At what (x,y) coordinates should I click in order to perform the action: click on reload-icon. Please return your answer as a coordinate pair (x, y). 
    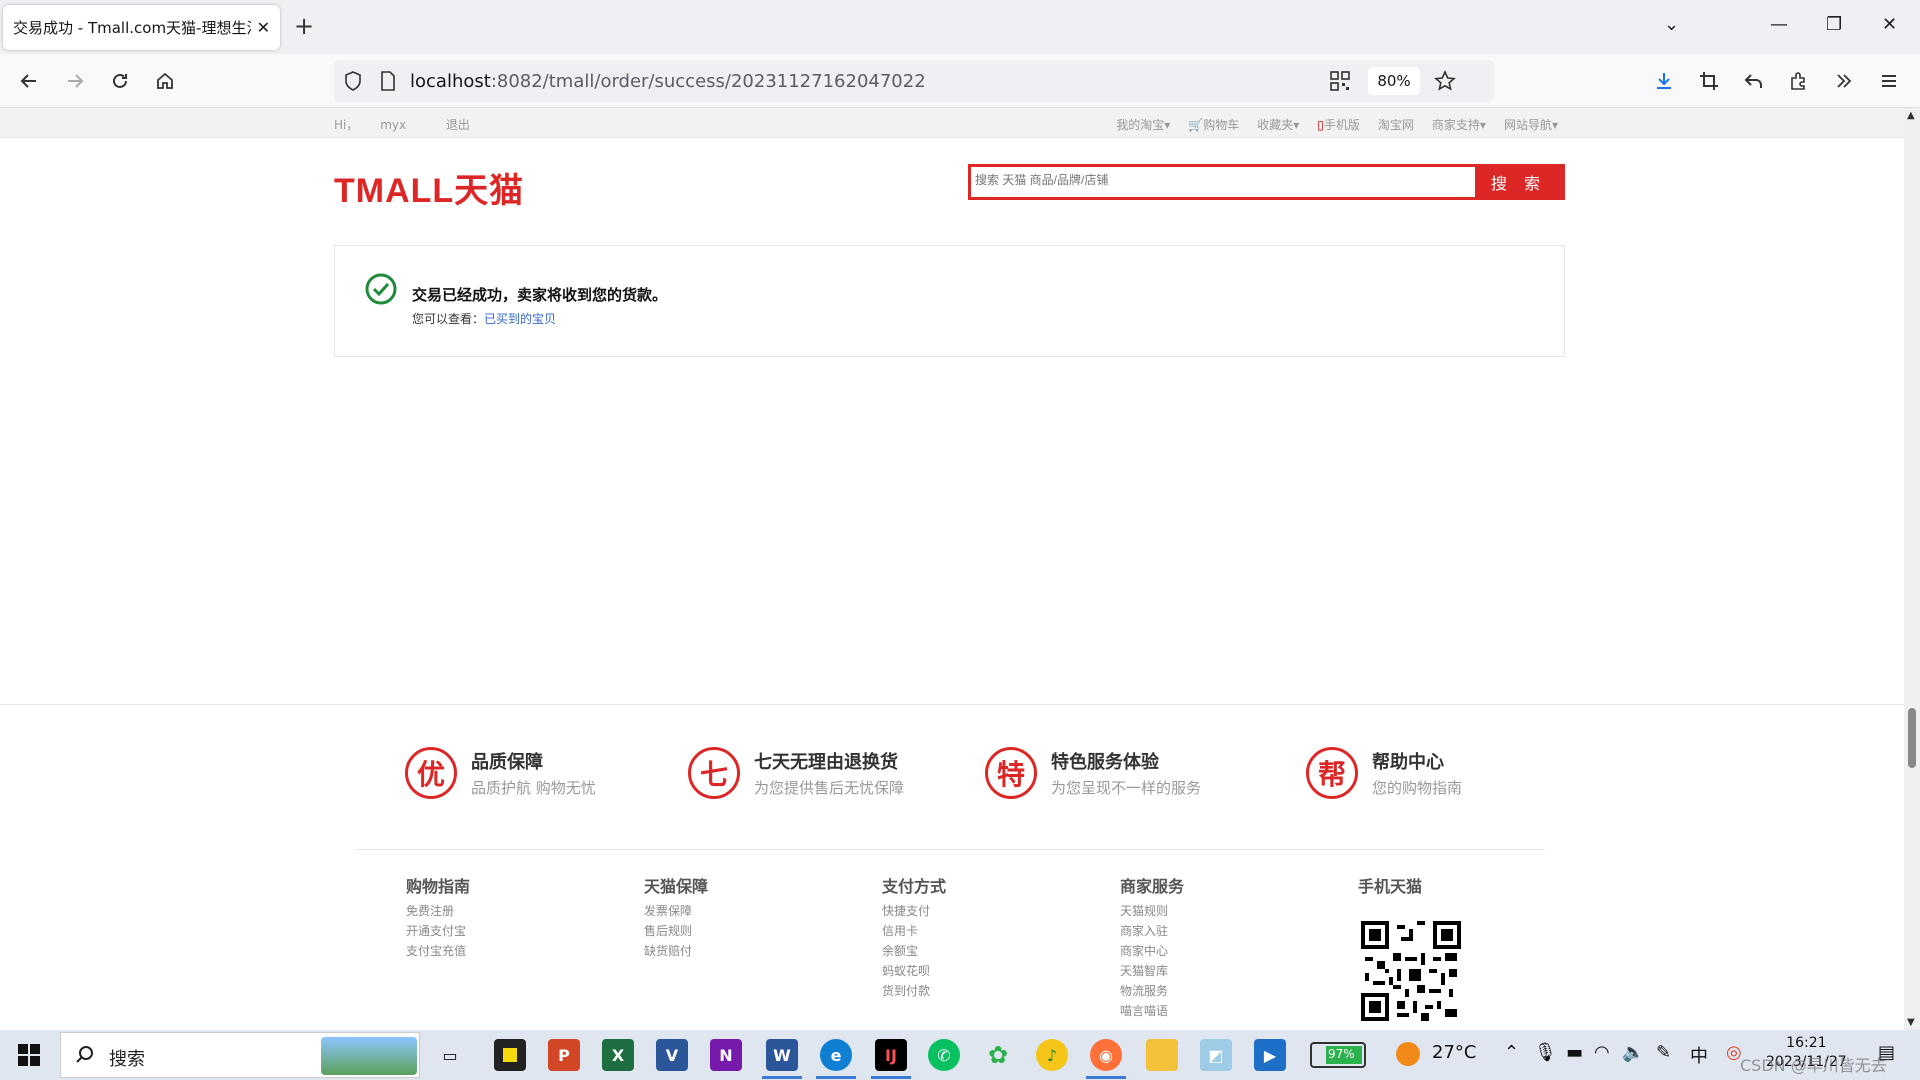
    Looking at the image, I should click on (120, 81).